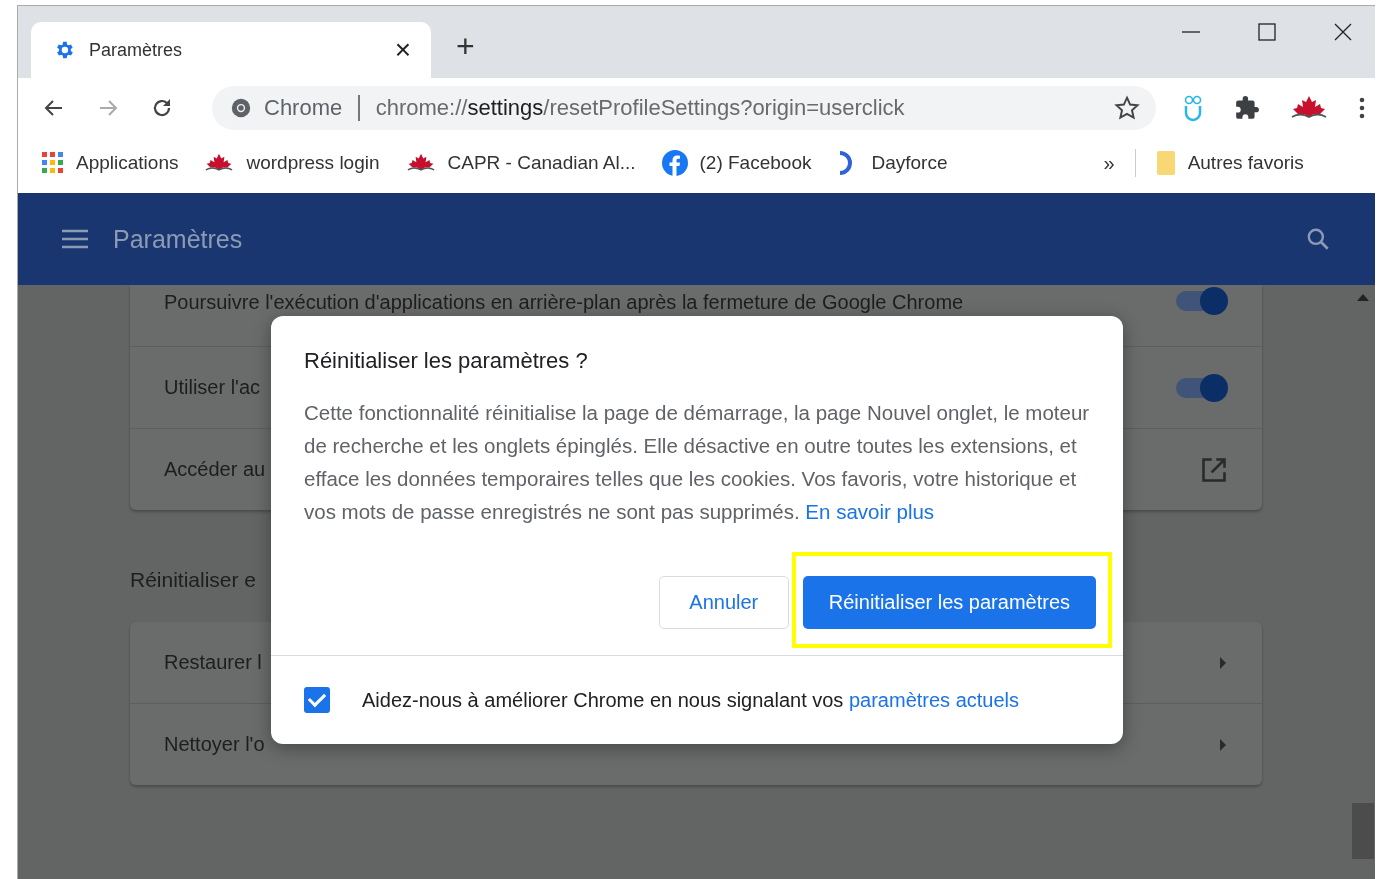 This screenshot has height=879, width=1383. What do you see at coordinates (933, 699) in the screenshot?
I see `current-settings-link: paramètres actuels` at bounding box center [933, 699].